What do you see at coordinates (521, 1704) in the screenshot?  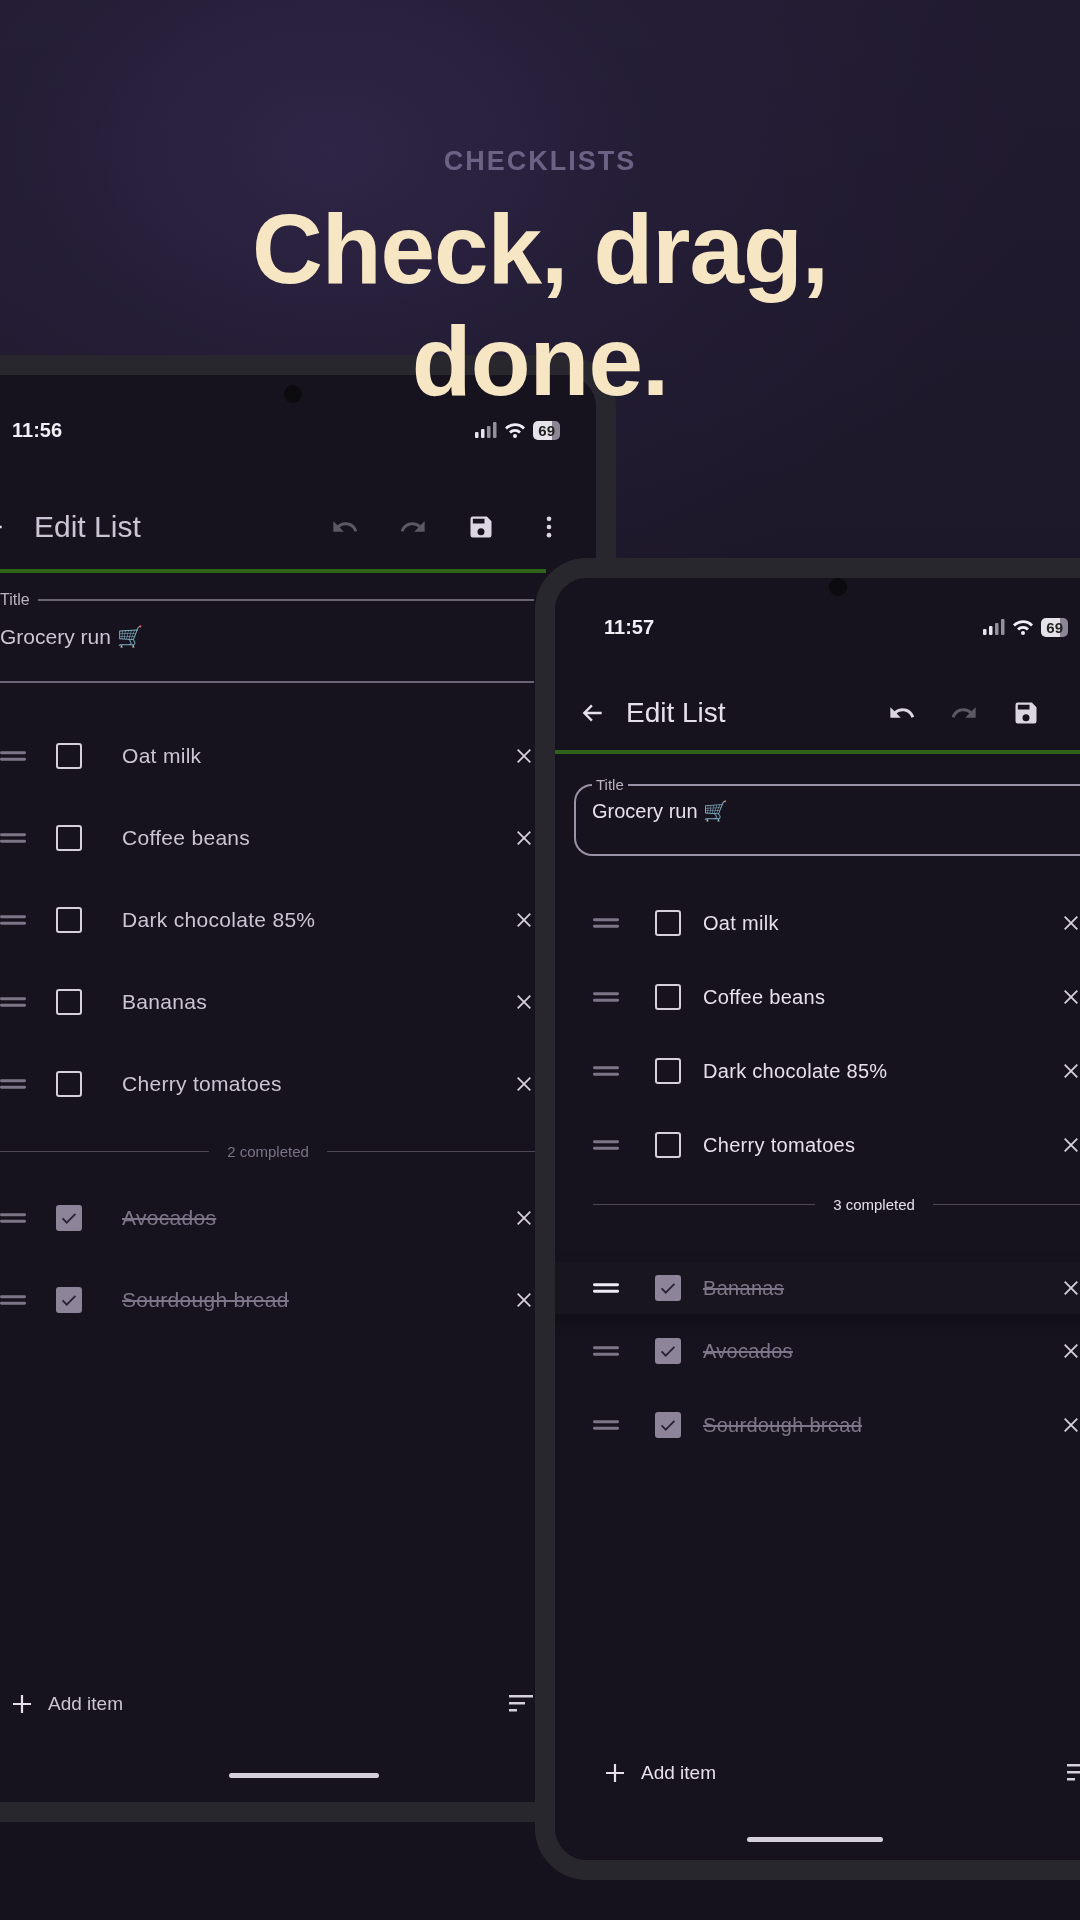 I see `sort-icon` at bounding box center [521, 1704].